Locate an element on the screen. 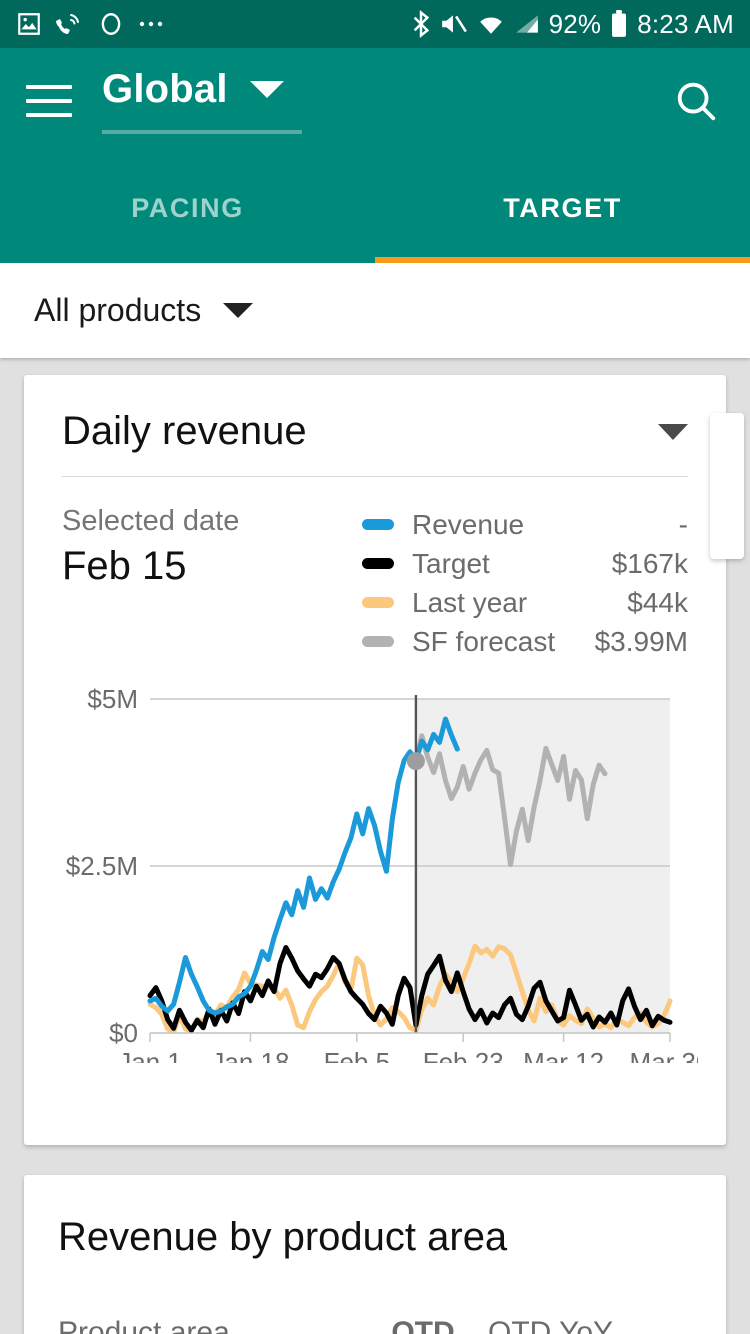 The image size is (750, 1334). legend-label-target: Target is located at coordinates (451, 563).